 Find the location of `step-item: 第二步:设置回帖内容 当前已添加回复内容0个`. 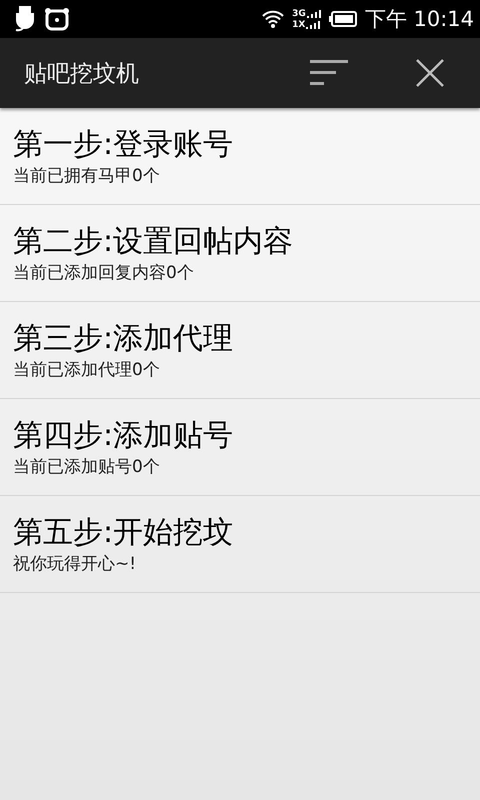

step-item: 第二步:设置回帖内容 当前已添加回复内容0个 is located at coordinates (240, 253).